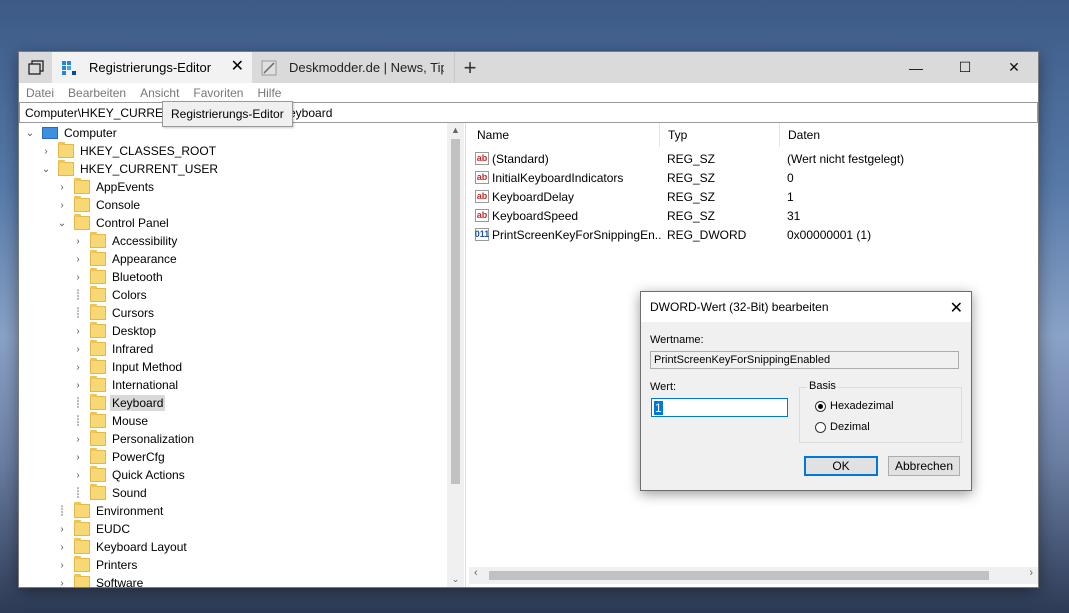 The height and width of the screenshot is (613, 1069). I want to click on close-tab-icon: ✕, so click(237, 67).